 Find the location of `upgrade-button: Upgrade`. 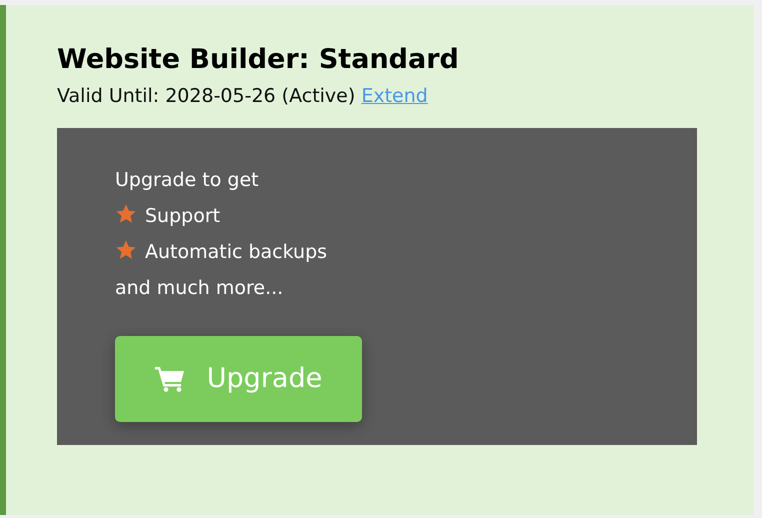

upgrade-button: Upgrade is located at coordinates (238, 379).